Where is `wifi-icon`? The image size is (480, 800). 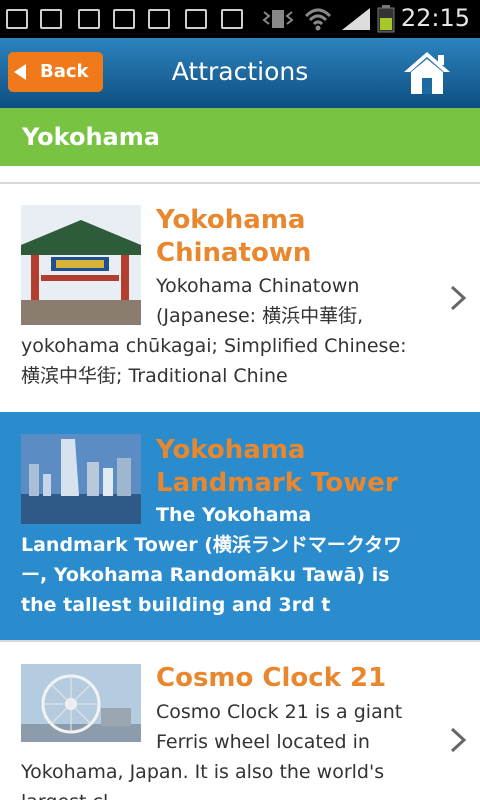
wifi-icon is located at coordinates (318, 19).